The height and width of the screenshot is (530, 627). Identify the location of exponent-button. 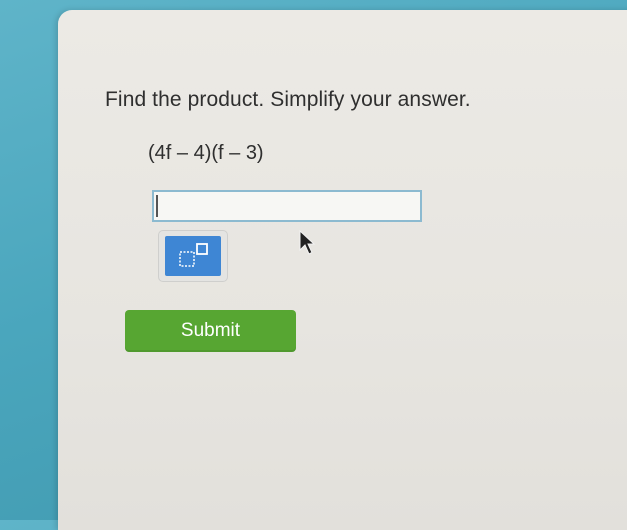
(193, 256).